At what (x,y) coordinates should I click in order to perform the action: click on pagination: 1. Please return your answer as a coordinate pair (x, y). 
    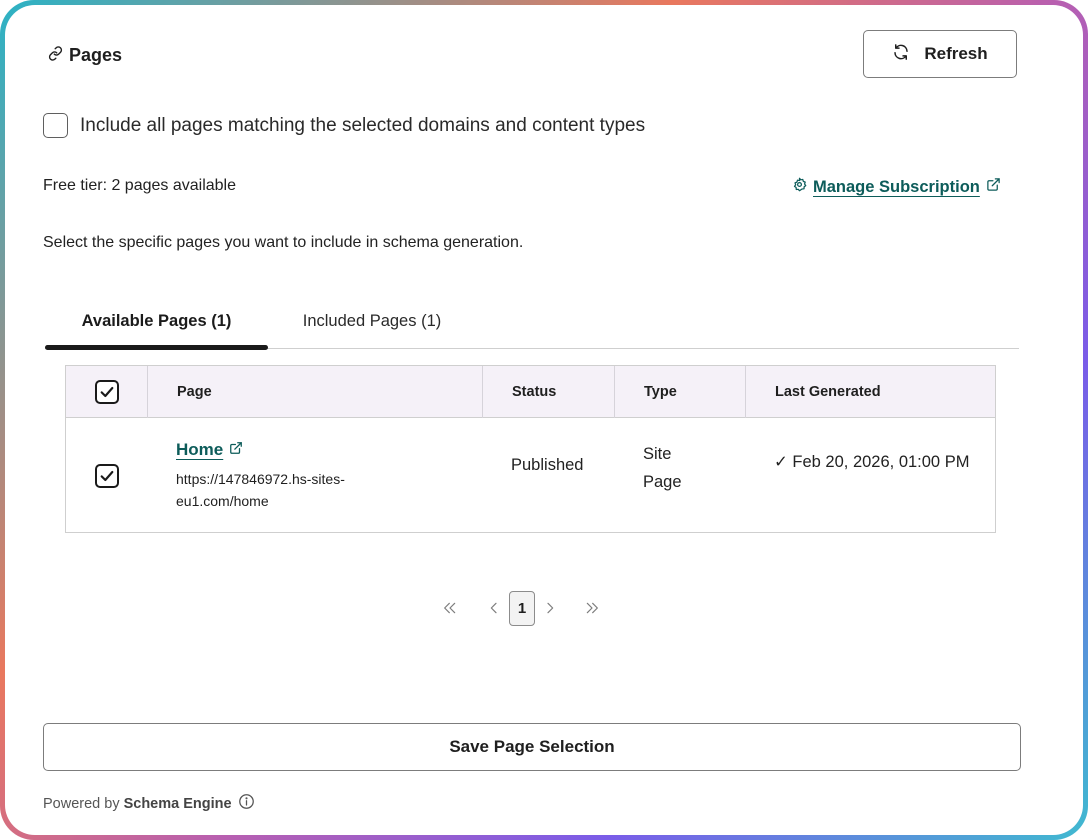
    Looking at the image, I should click on (521, 608).